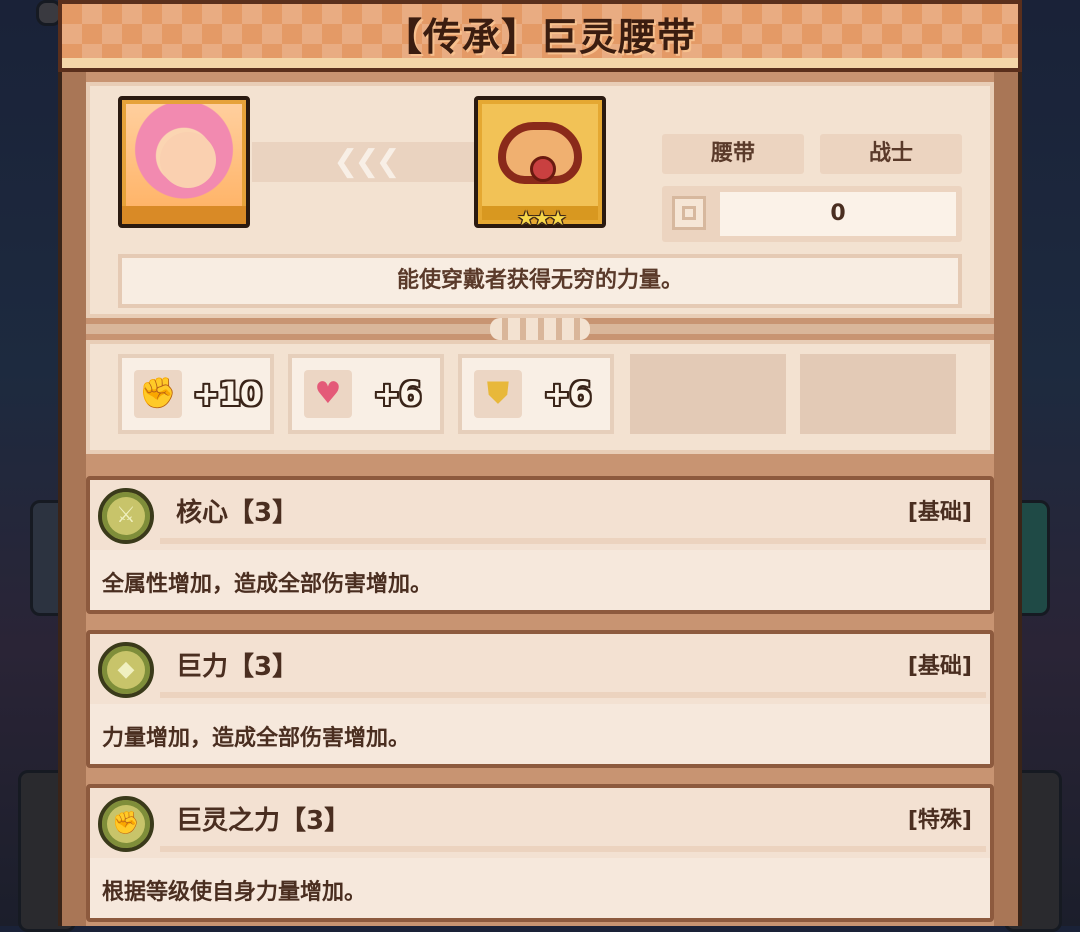  What do you see at coordinates (498, 394) in the screenshot?
I see `shield-icon: ⛊` at bounding box center [498, 394].